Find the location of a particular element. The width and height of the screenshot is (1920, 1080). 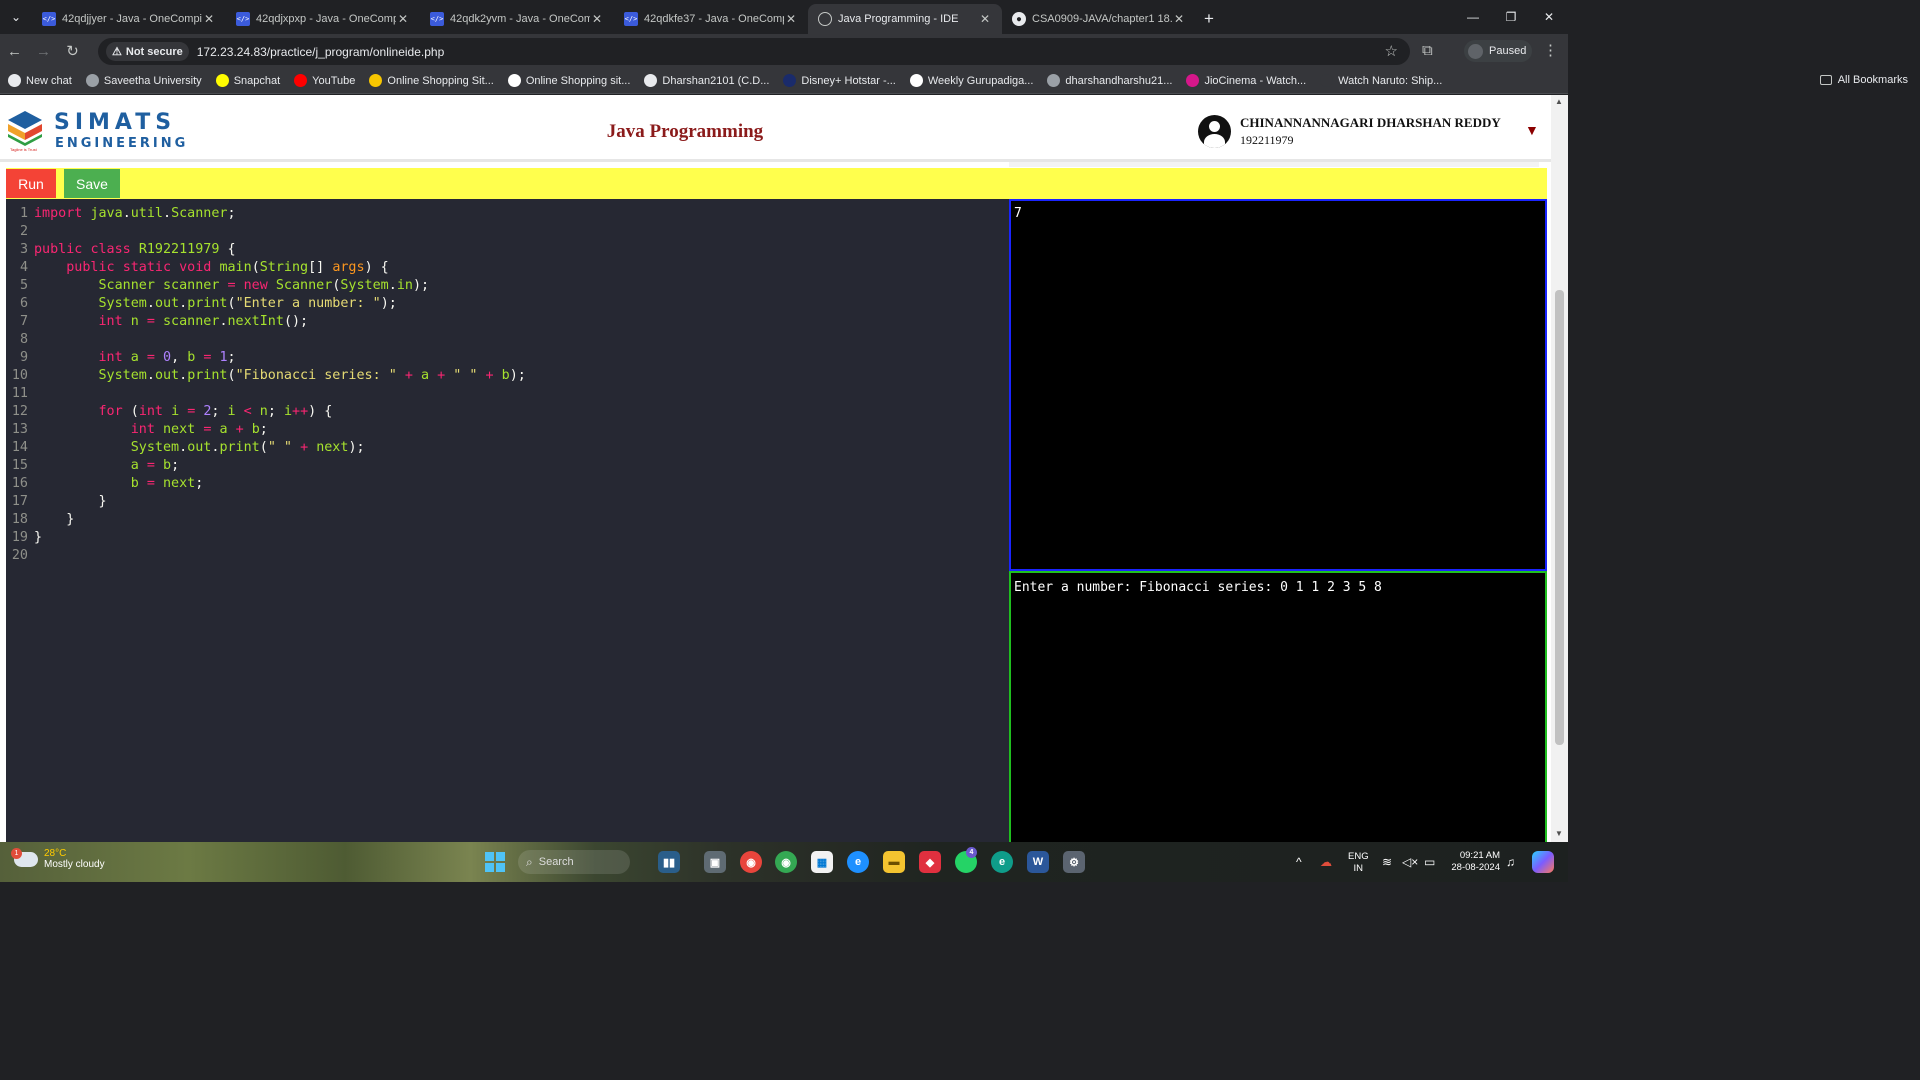

not-secure-chip: ⚠ Not secure is located at coordinates (147, 51).